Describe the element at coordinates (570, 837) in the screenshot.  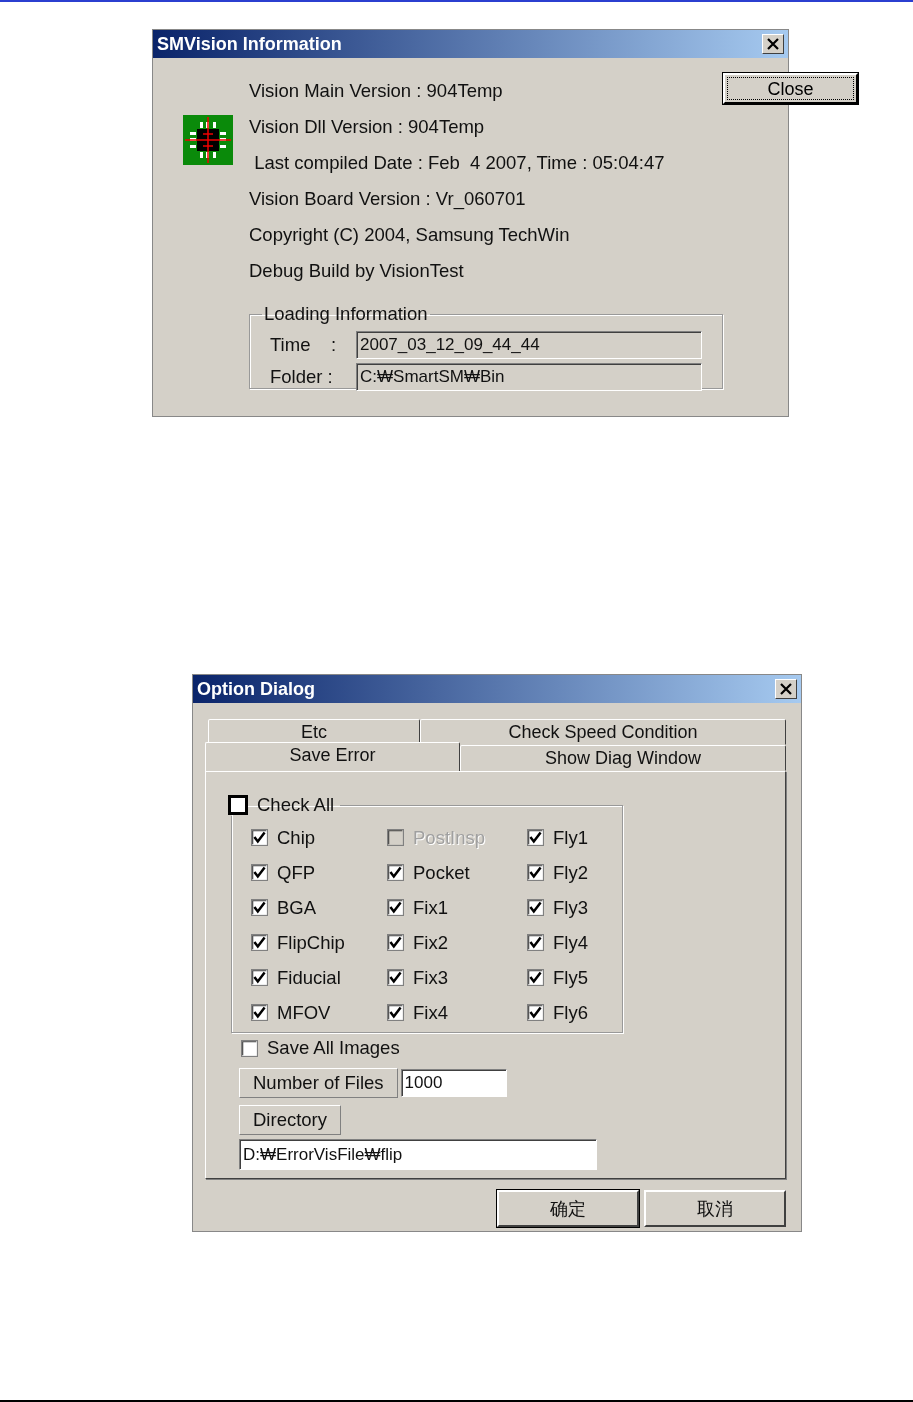
I see `checkbox-label: Fly1` at that location.